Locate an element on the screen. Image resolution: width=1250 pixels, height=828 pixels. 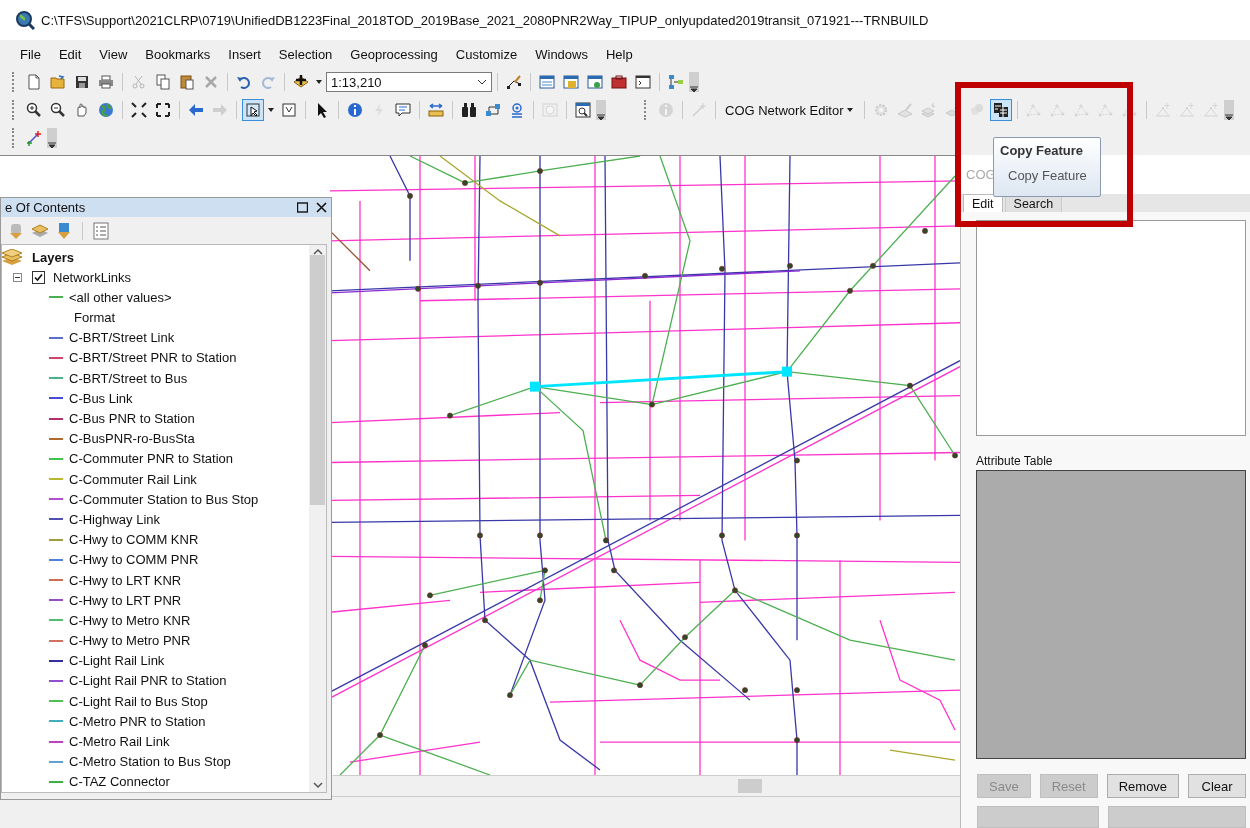
legend-label: <all other values> is located at coordinates (120, 297).